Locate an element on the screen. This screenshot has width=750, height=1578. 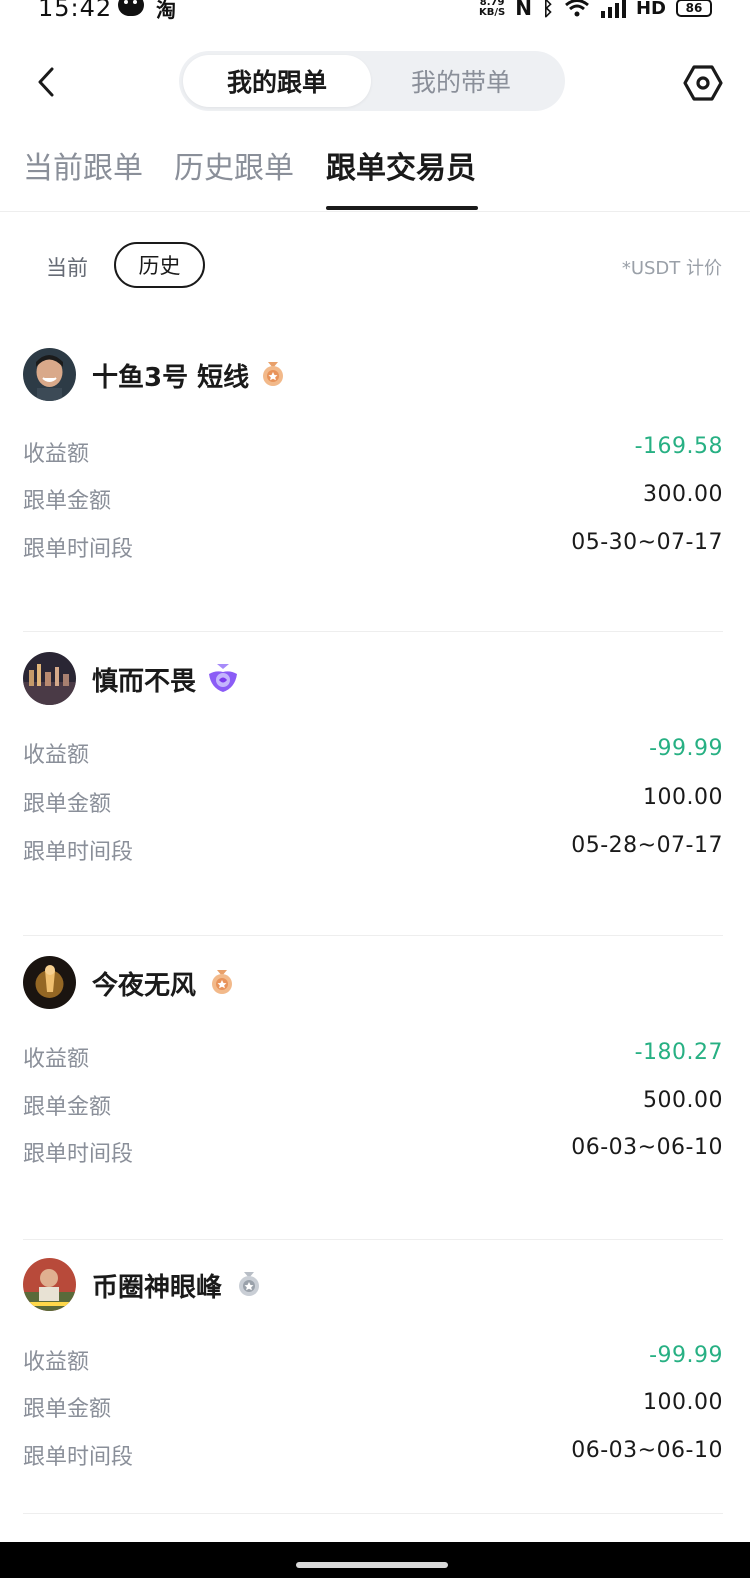
tab-follow-traders: 跟单交易员 is located at coordinates (401, 165).